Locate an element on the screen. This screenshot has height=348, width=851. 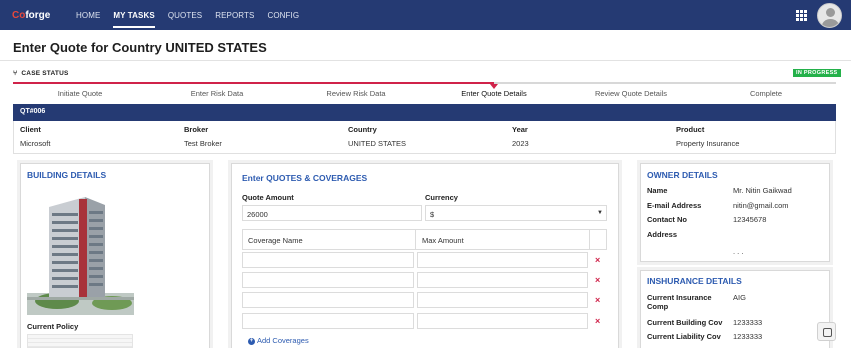
broker-column: Broker Test Broker is located at coordinates (203, 136).